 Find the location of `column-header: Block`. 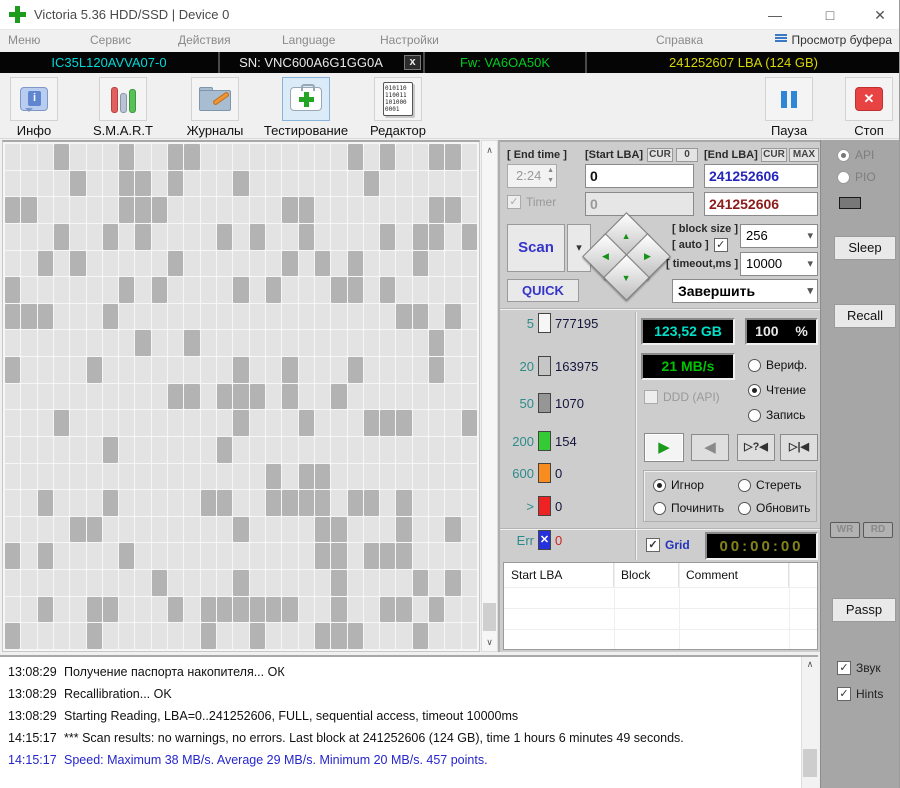

column-header: Block is located at coordinates (646, 575).